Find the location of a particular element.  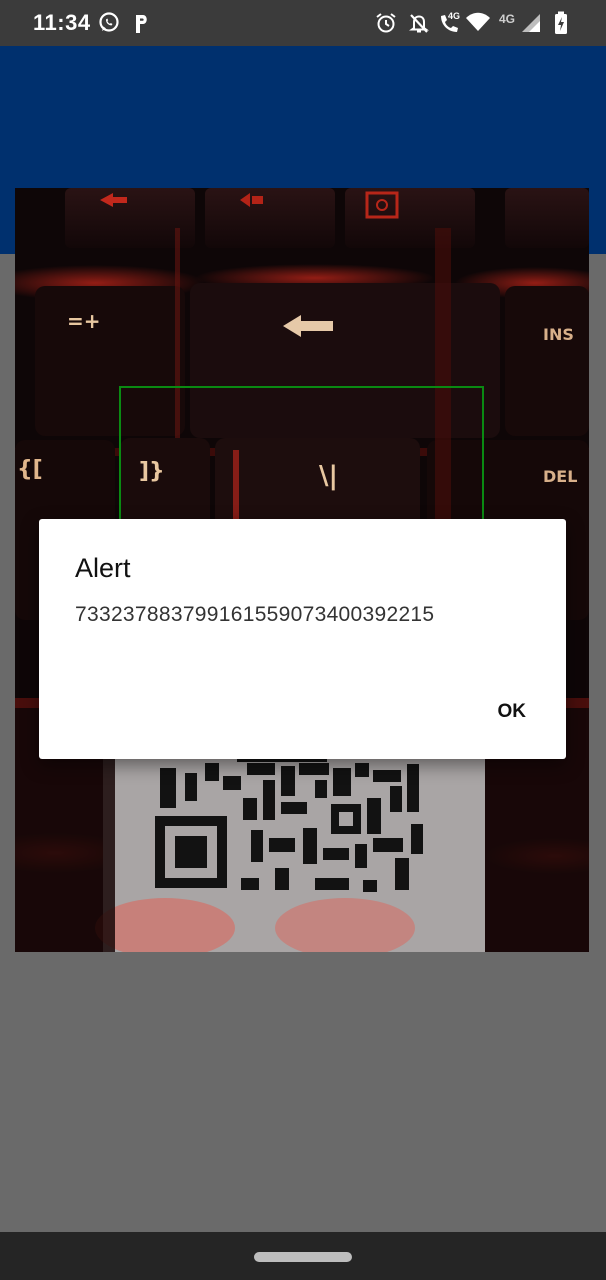

key-equals-plus: =+ is located at coordinates (84, 321).